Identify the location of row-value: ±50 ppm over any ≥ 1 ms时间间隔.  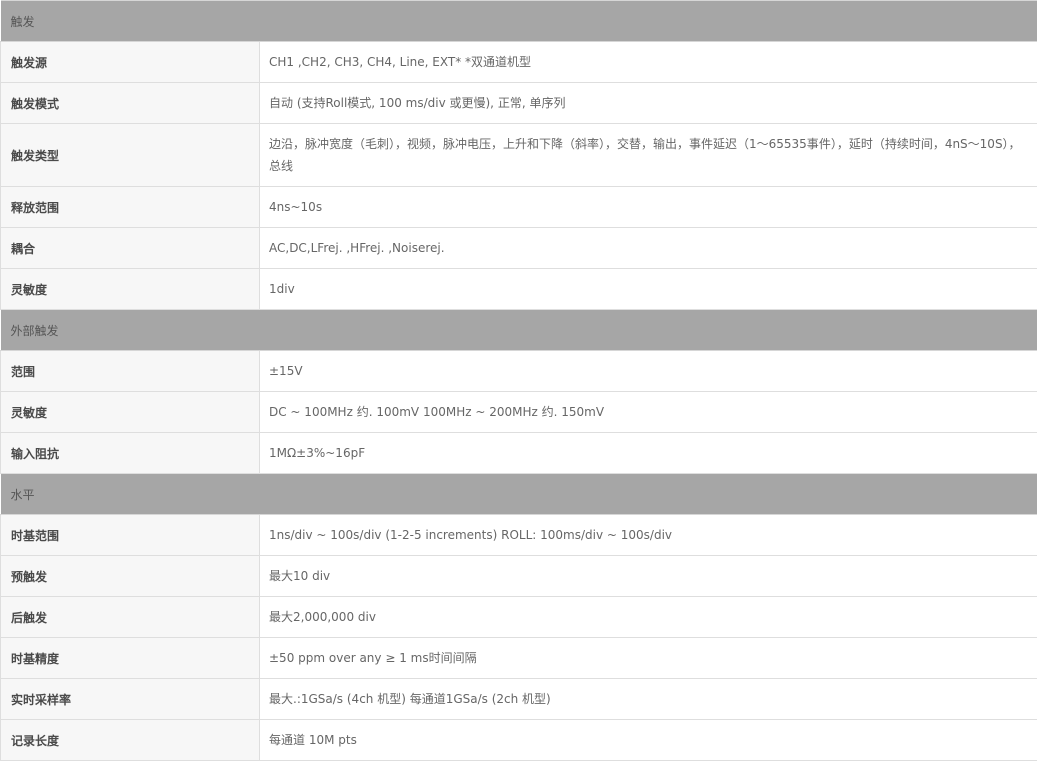
(647, 658).